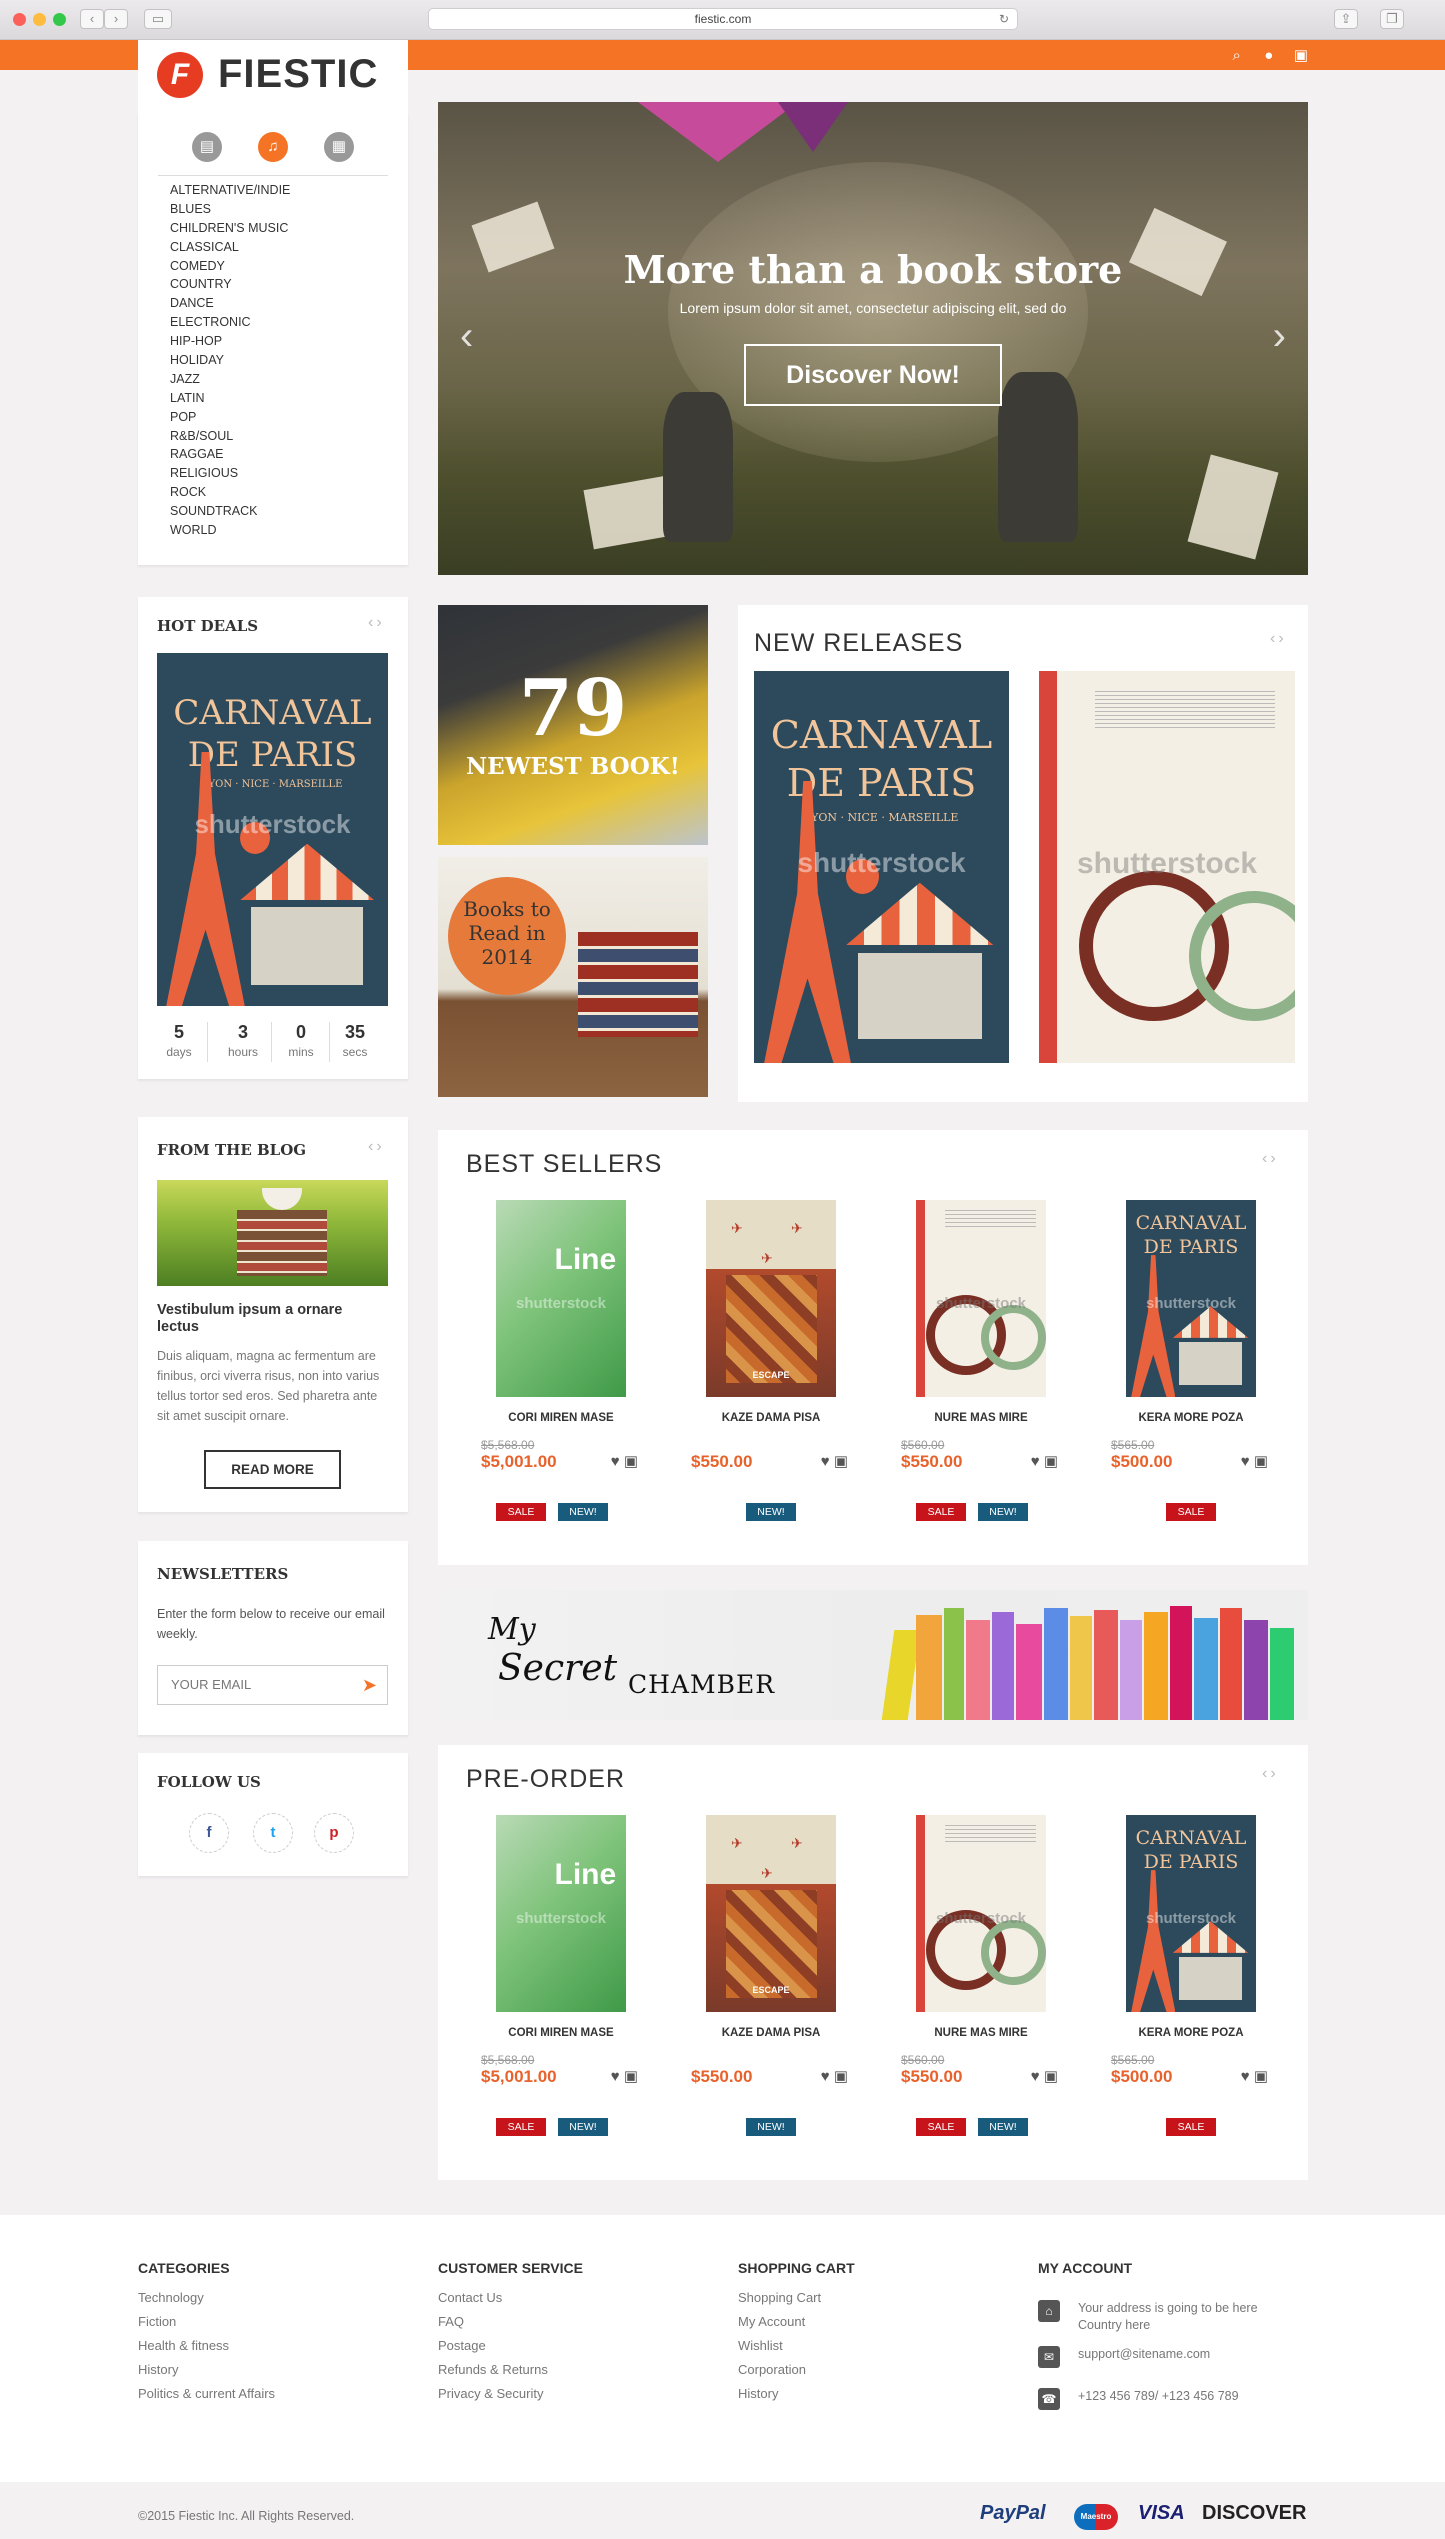  I want to click on footer-link: Refunds & Returns, so click(510, 2374).